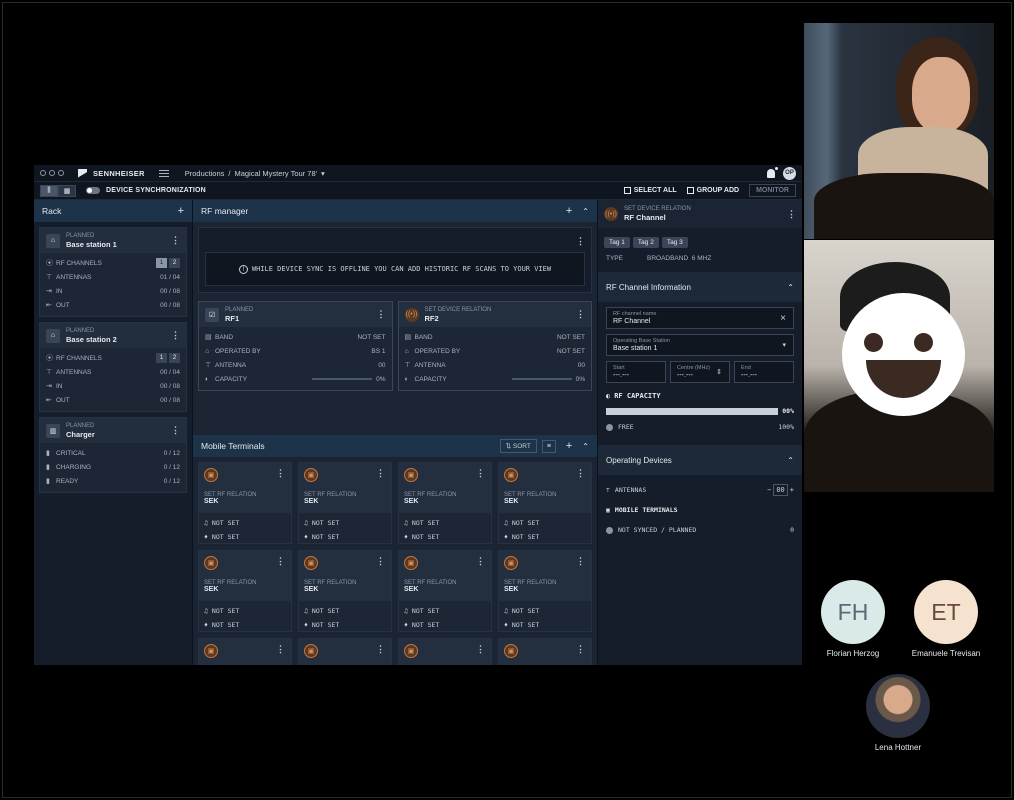 This screenshot has width=1014, height=800. What do you see at coordinates (769, 490) in the screenshot?
I see `decrement-icon: −` at bounding box center [769, 490].